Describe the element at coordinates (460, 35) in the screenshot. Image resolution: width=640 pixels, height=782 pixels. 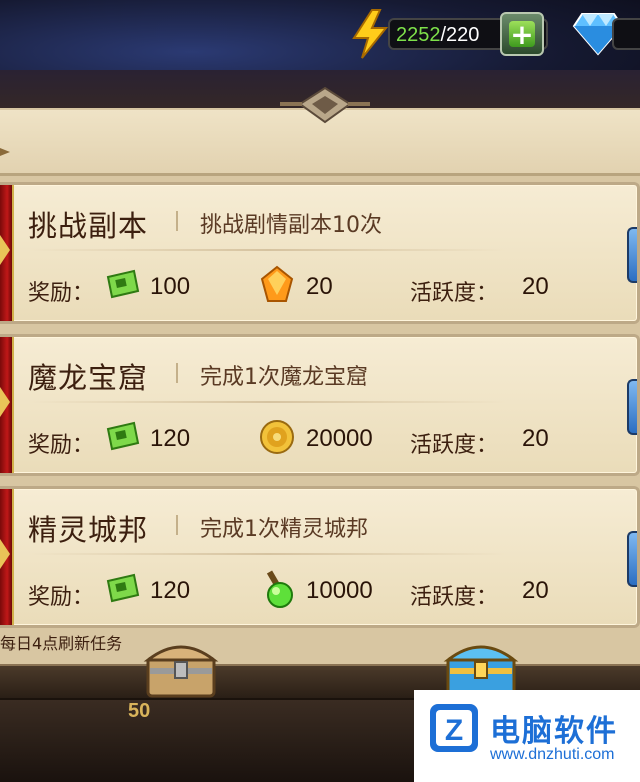
I see `energy-max: /220` at that location.